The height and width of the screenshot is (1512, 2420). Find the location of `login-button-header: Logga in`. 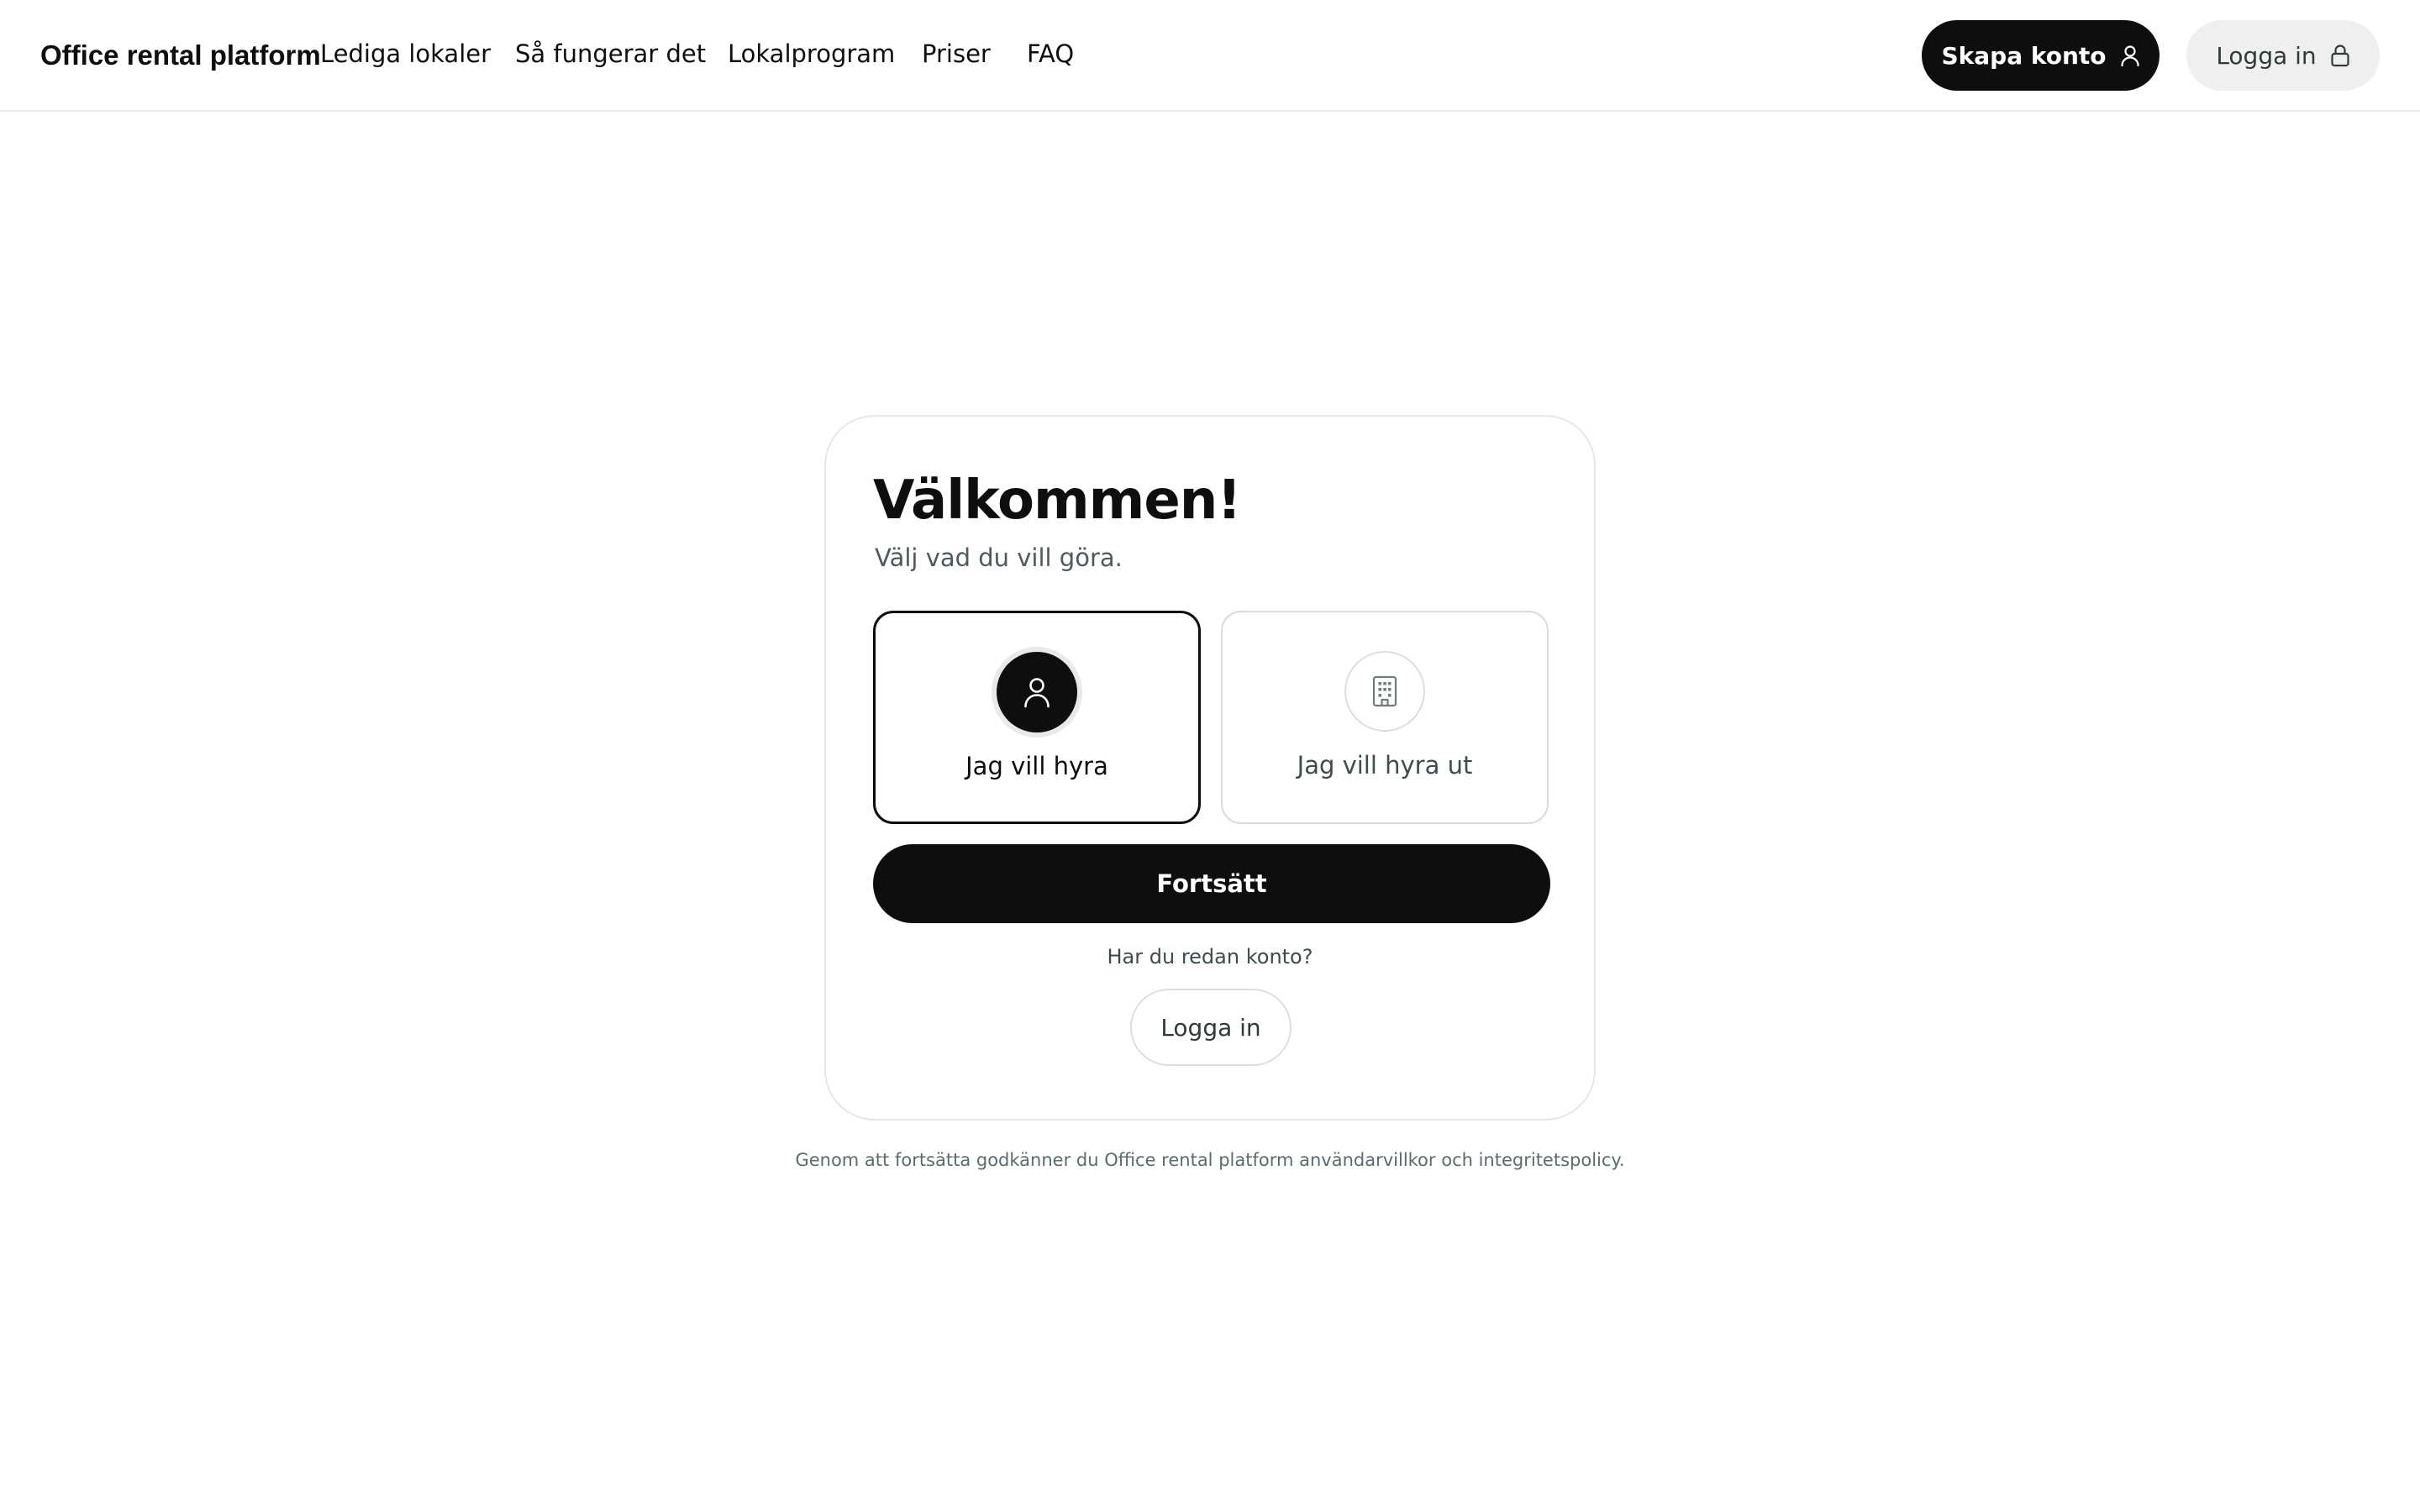

login-button-header: Logga in is located at coordinates (2283, 55).